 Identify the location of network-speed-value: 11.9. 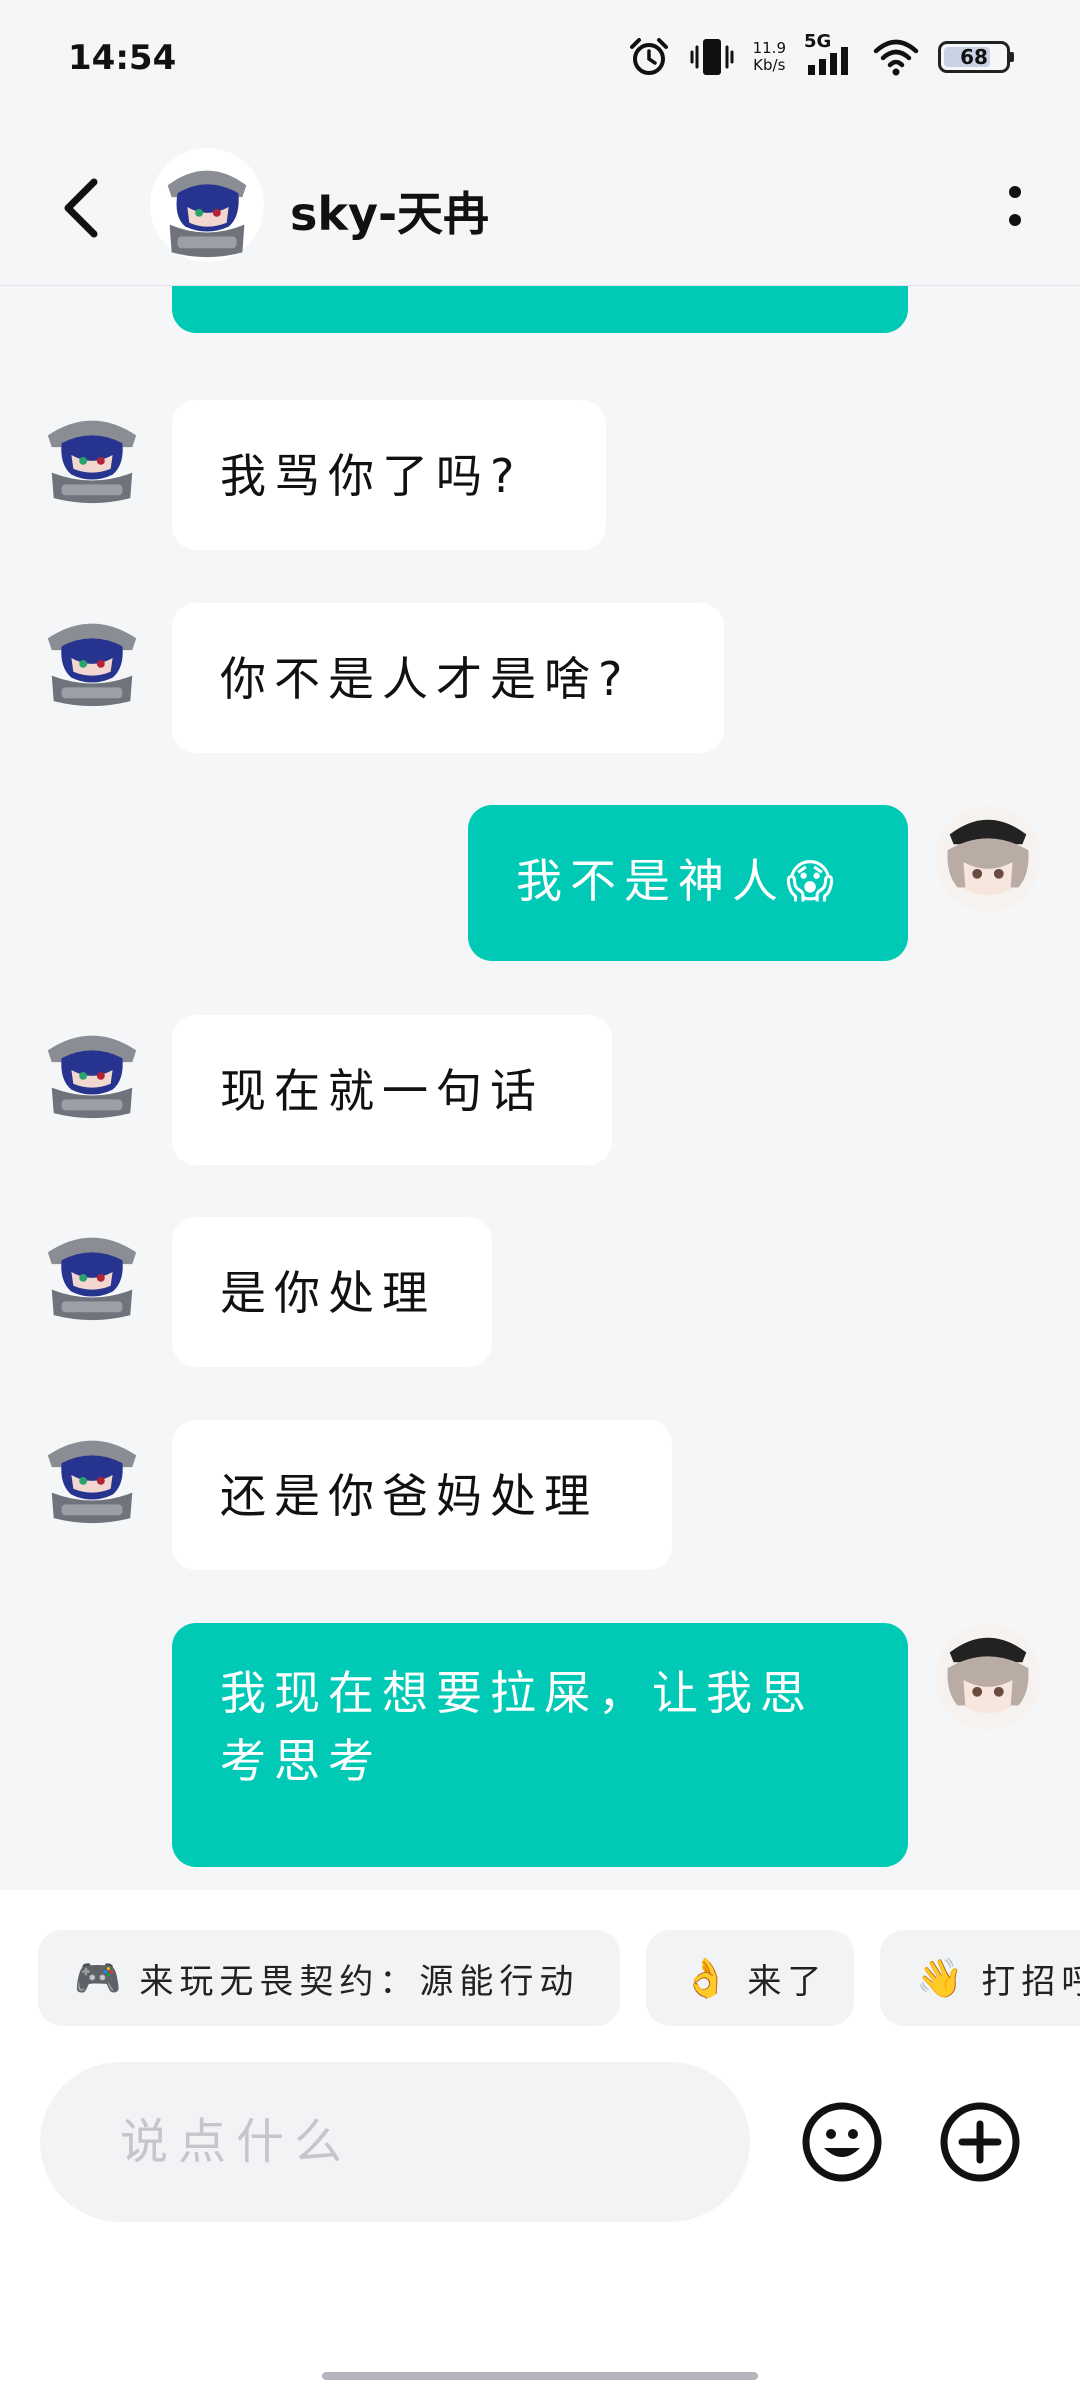
(769, 48).